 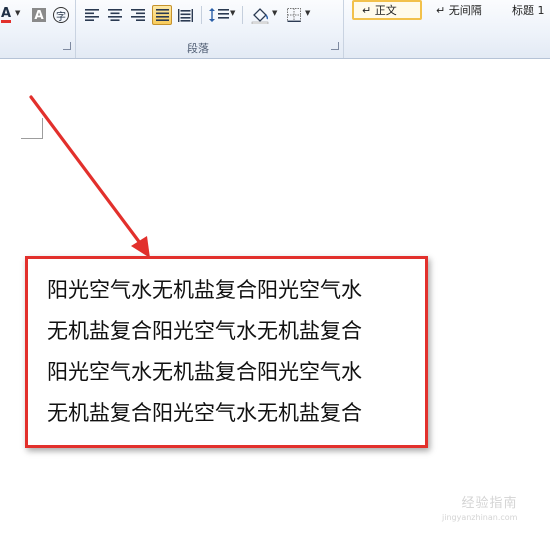 I want to click on watermark-text: 经验指南, so click(x=489, y=503).